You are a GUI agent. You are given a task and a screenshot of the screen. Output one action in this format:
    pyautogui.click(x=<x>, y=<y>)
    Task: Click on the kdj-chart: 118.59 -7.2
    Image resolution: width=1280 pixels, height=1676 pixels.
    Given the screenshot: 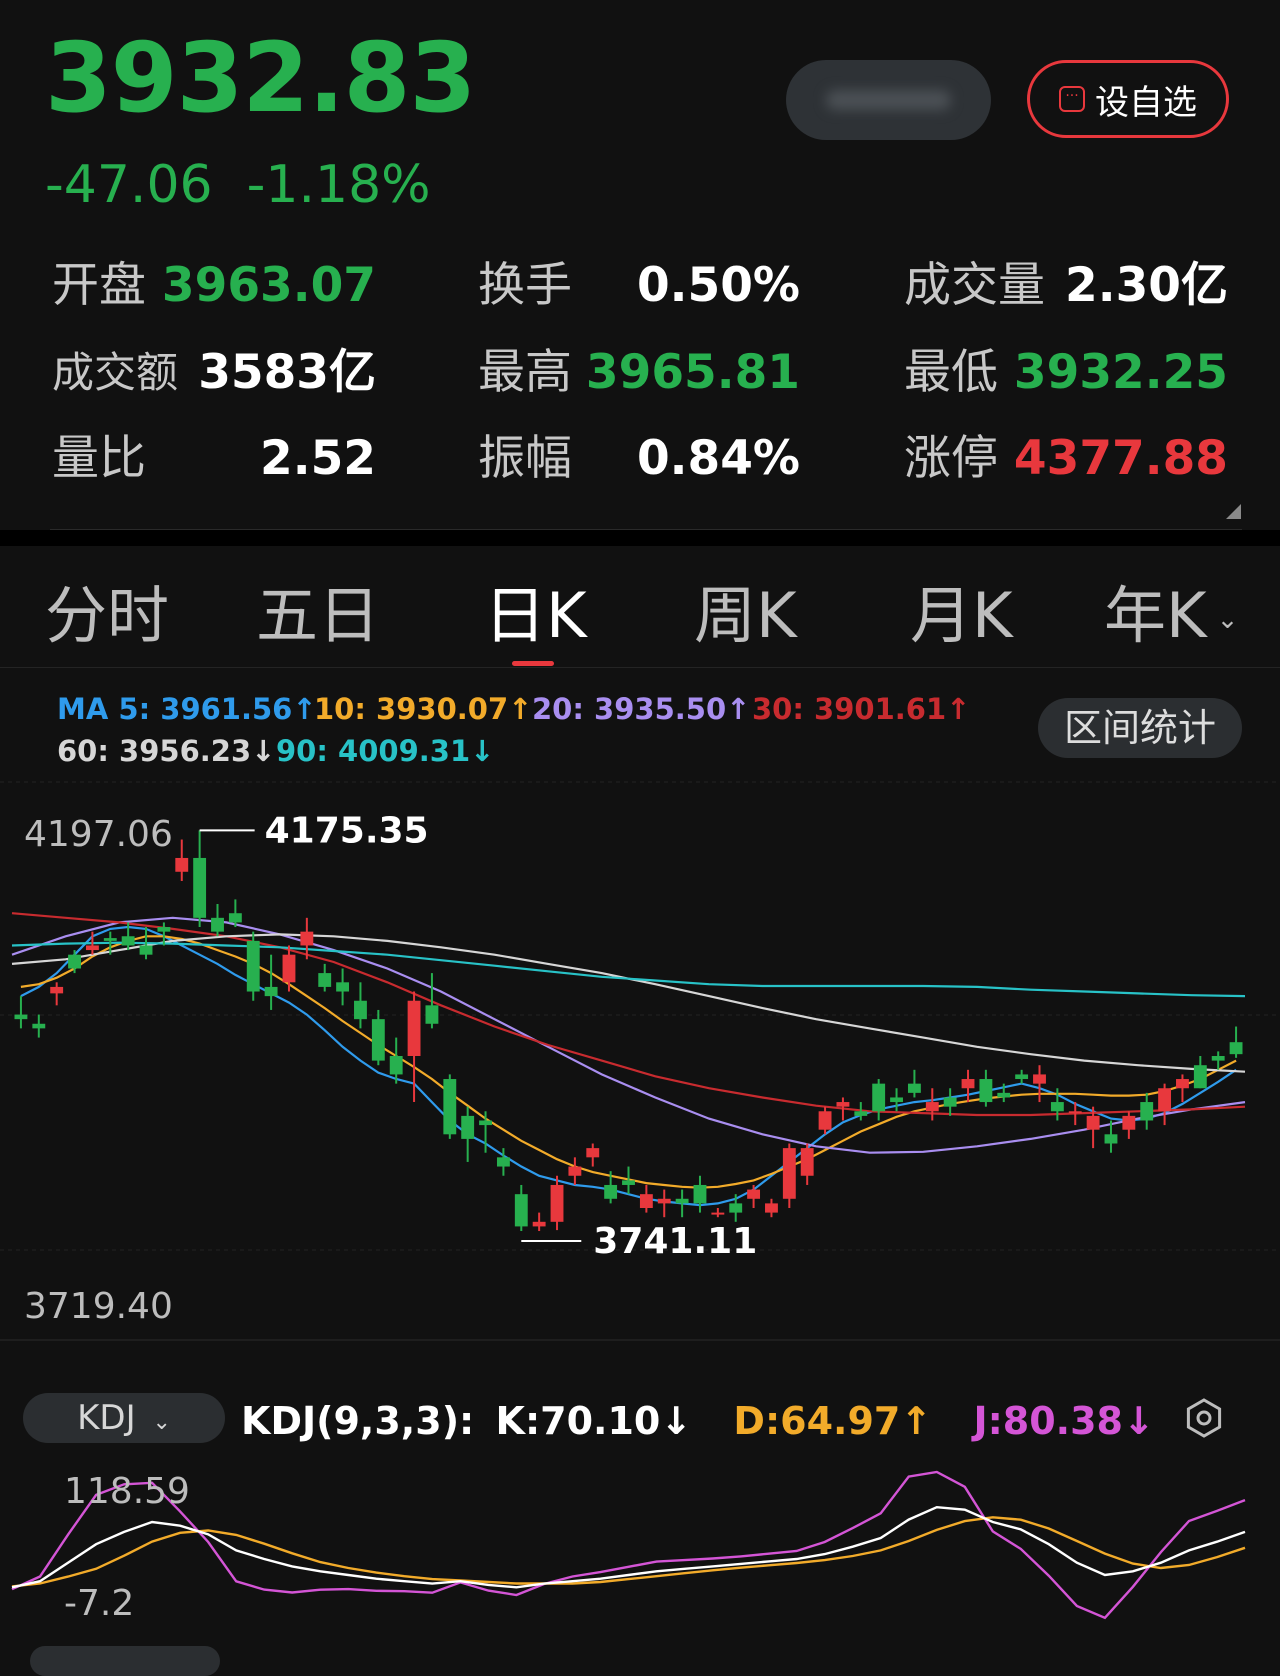 What is the action you would take?
    pyautogui.click(x=640, y=1552)
    